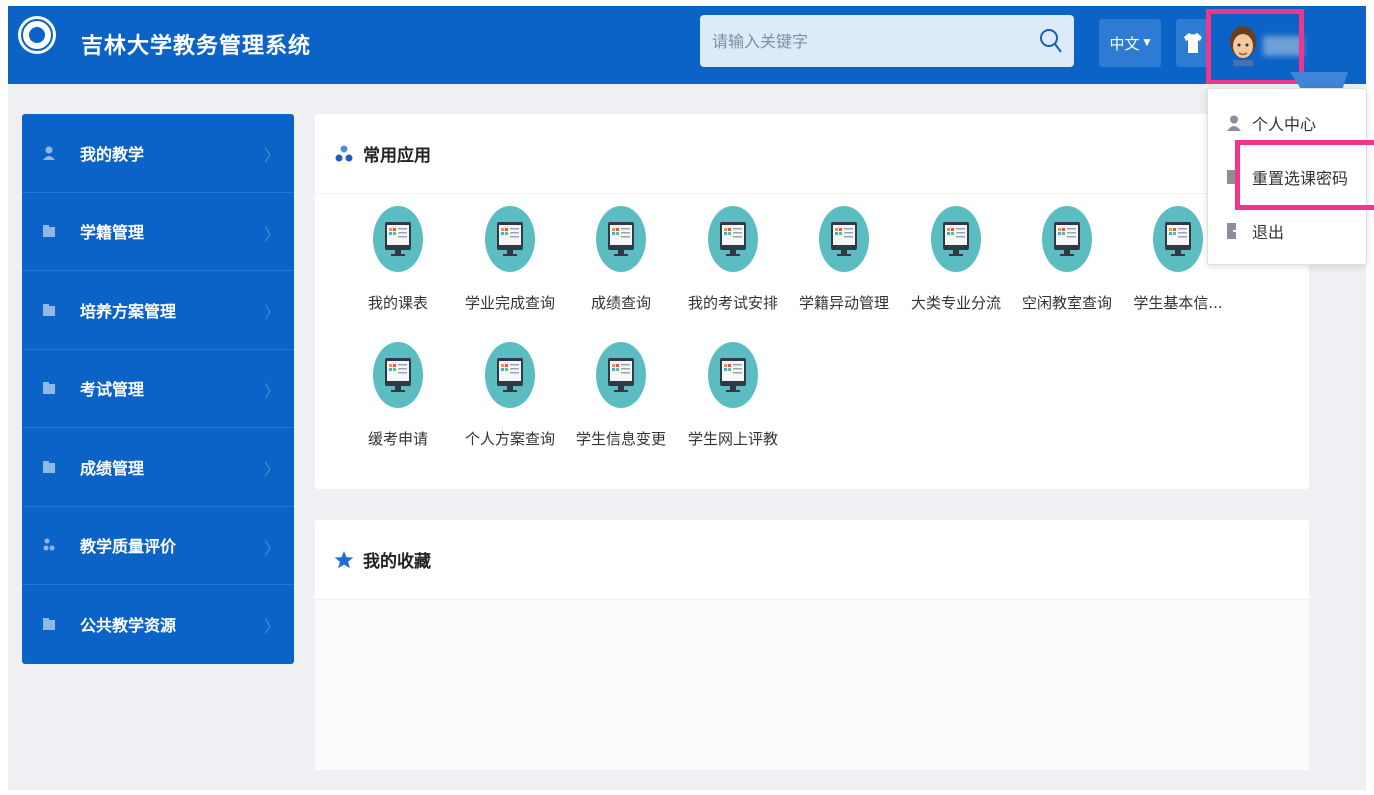 The height and width of the screenshot is (795, 1374). I want to click on menu-item-label: 个人中心, so click(1284, 124).